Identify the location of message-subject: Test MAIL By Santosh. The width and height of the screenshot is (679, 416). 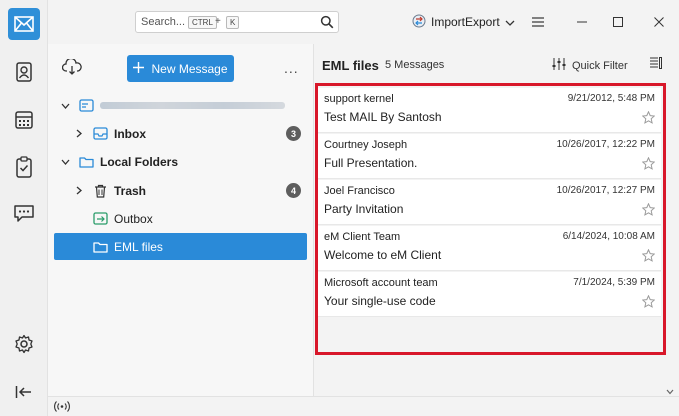
(383, 117).